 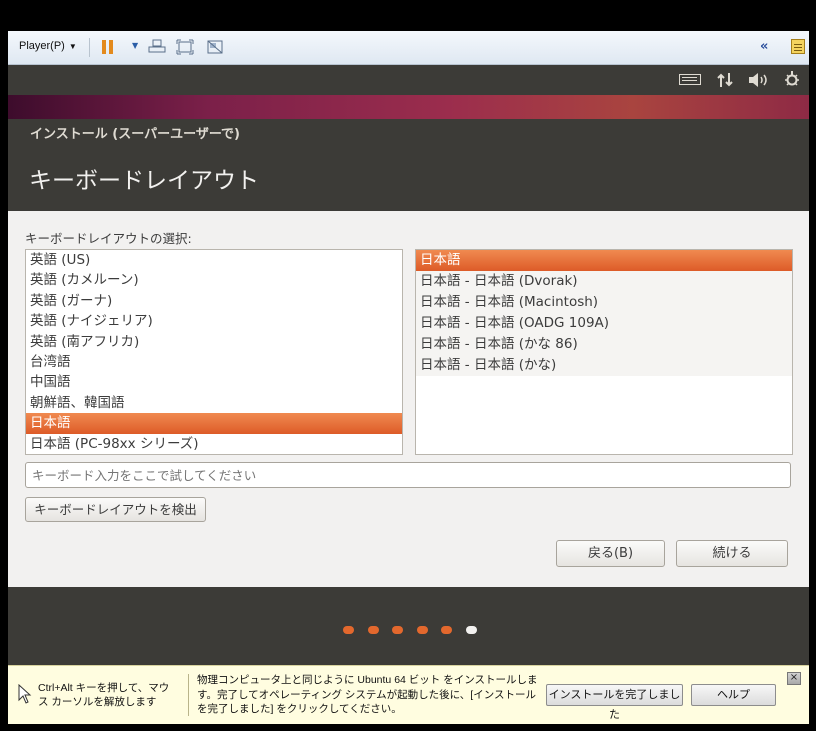 I want to click on language-item: 英語 (カメルーン), so click(x=214, y=280).